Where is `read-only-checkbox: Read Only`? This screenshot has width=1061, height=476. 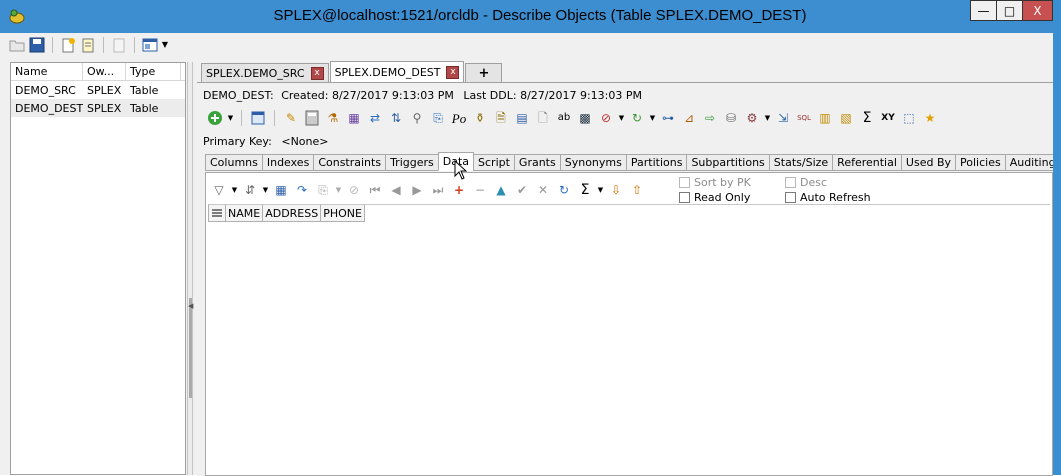
read-only-checkbox: Read Only is located at coordinates (715, 197).